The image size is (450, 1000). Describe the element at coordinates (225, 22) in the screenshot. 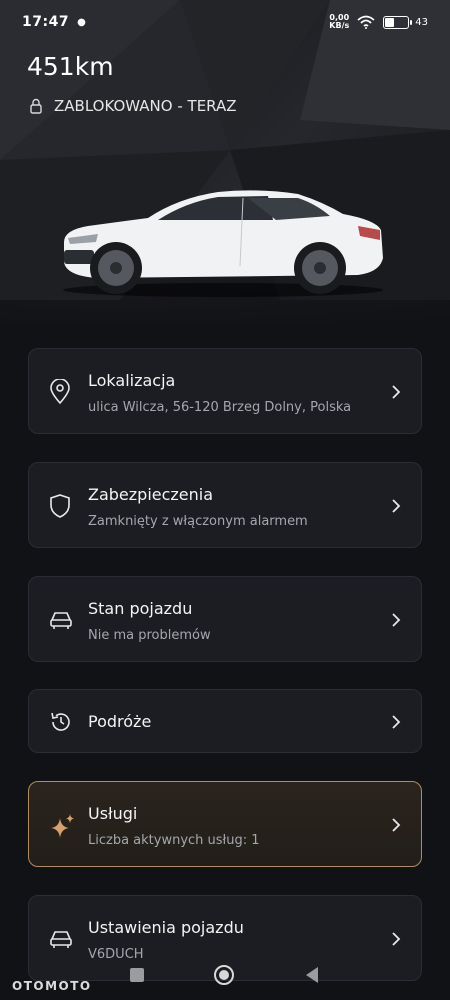

I see `status-bar: 17:47 ● 0,00 KB/s 43` at that location.